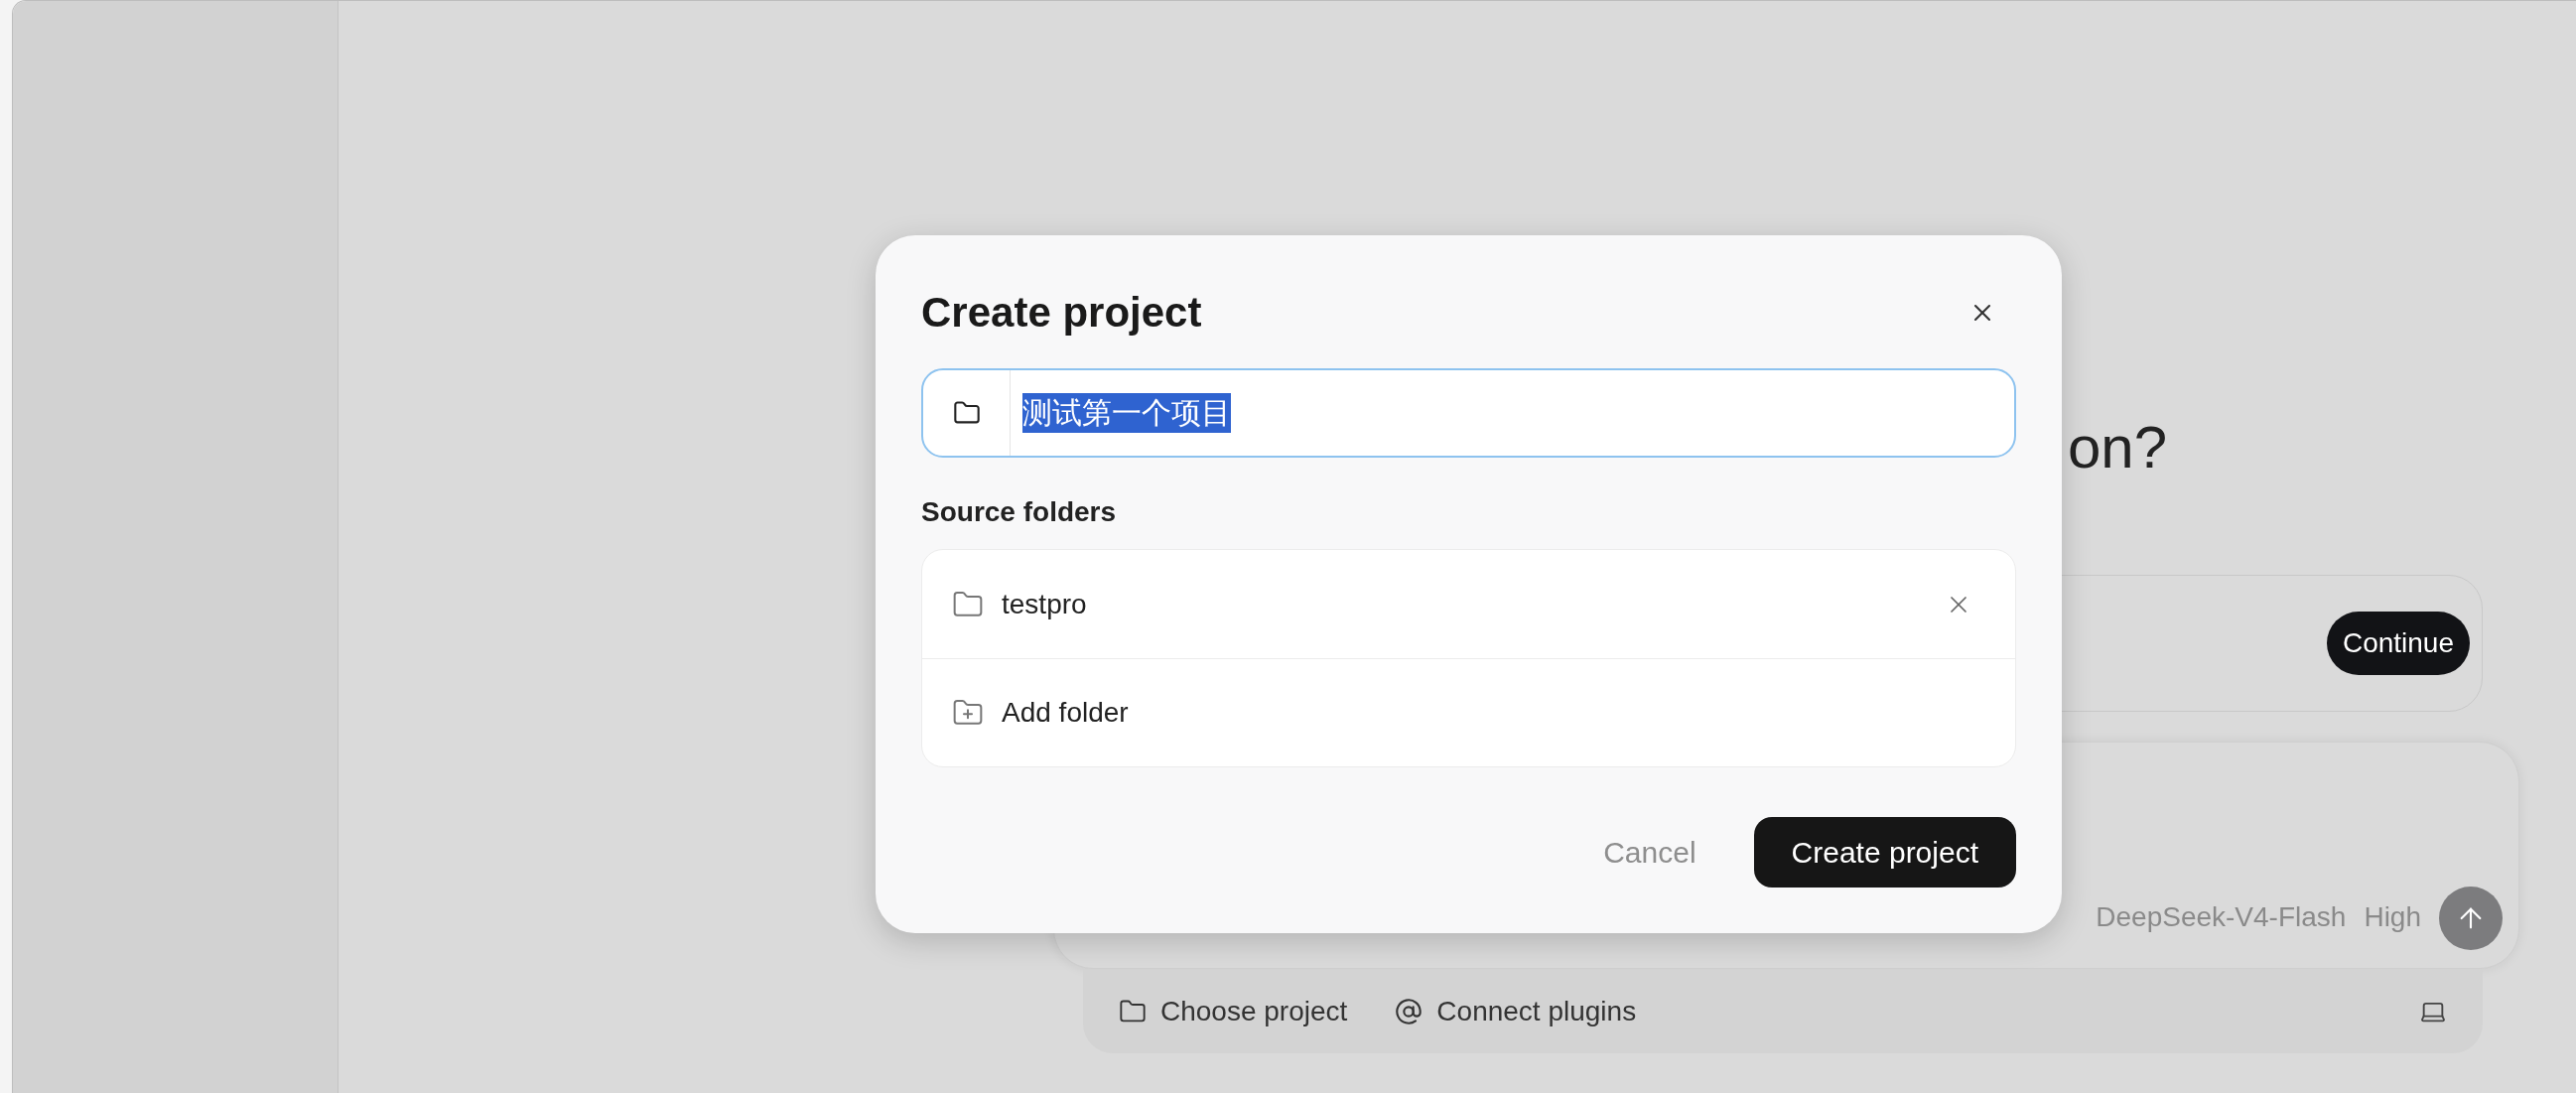 The width and height of the screenshot is (2576, 1093). What do you see at coordinates (1516, 1011) in the screenshot?
I see `bottom-bar-item: Connect plugins` at bounding box center [1516, 1011].